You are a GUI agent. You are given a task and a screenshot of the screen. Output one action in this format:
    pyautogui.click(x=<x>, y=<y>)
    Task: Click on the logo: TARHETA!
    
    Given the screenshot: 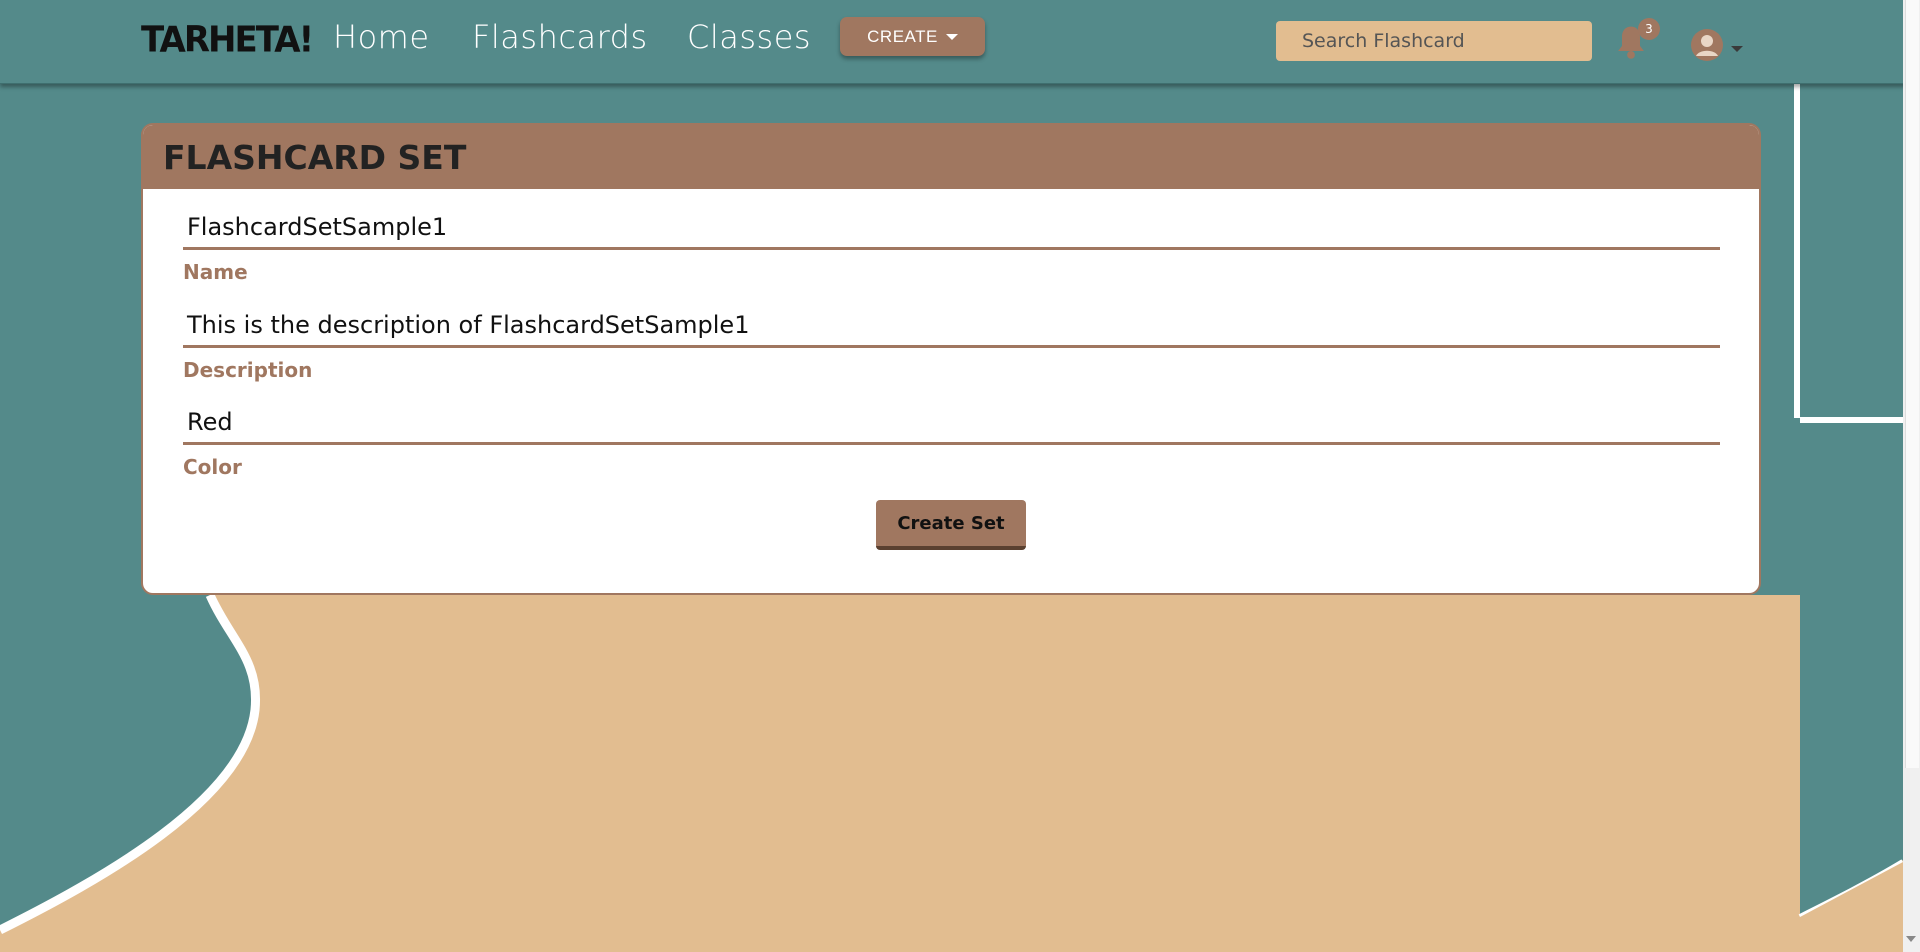 What is the action you would take?
    pyautogui.click(x=227, y=40)
    